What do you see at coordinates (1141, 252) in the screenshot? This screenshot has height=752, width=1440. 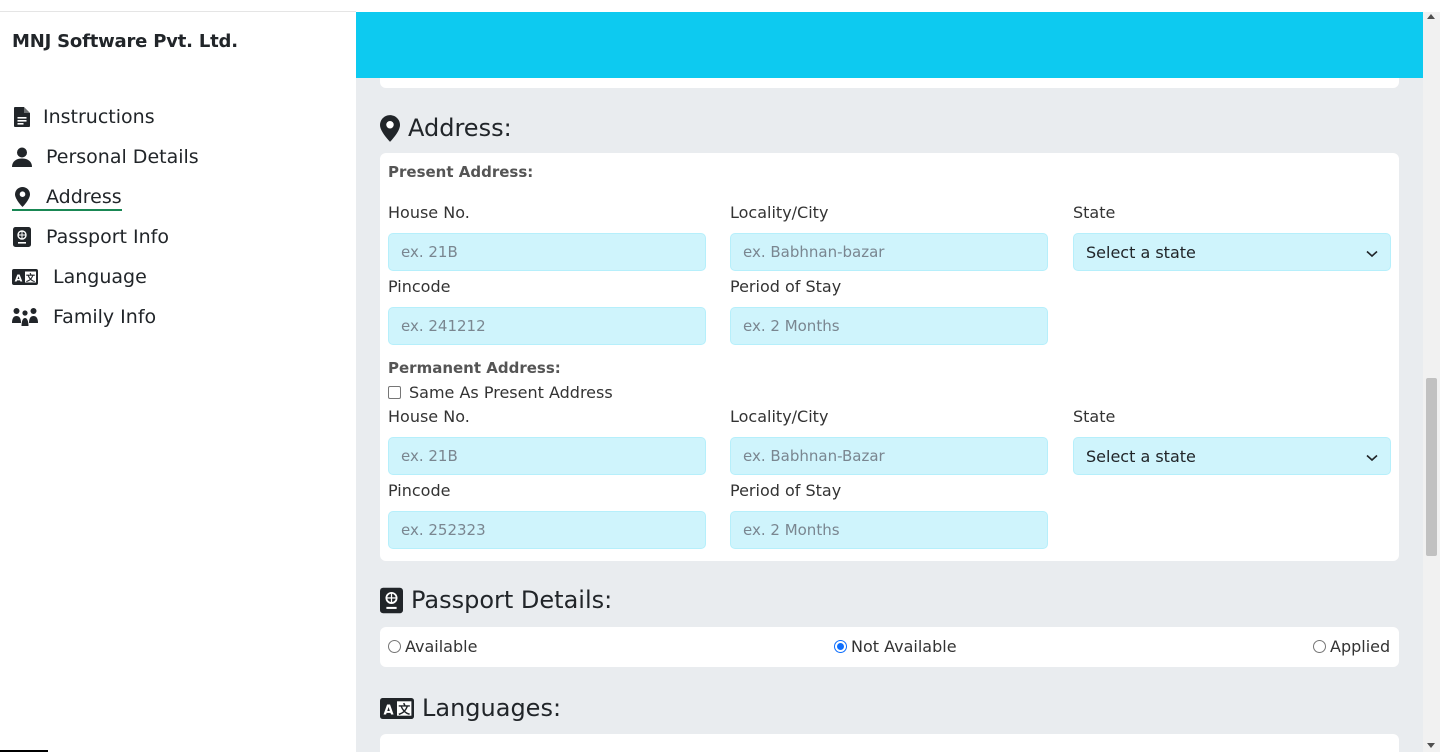 I see `present-state-value: Select a state` at bounding box center [1141, 252].